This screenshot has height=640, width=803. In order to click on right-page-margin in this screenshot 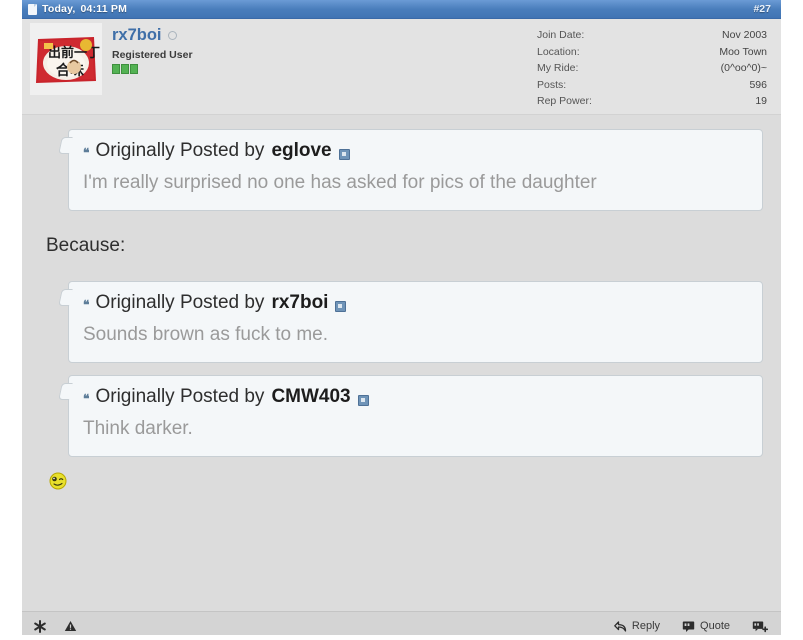, I will do `click(792, 320)`.